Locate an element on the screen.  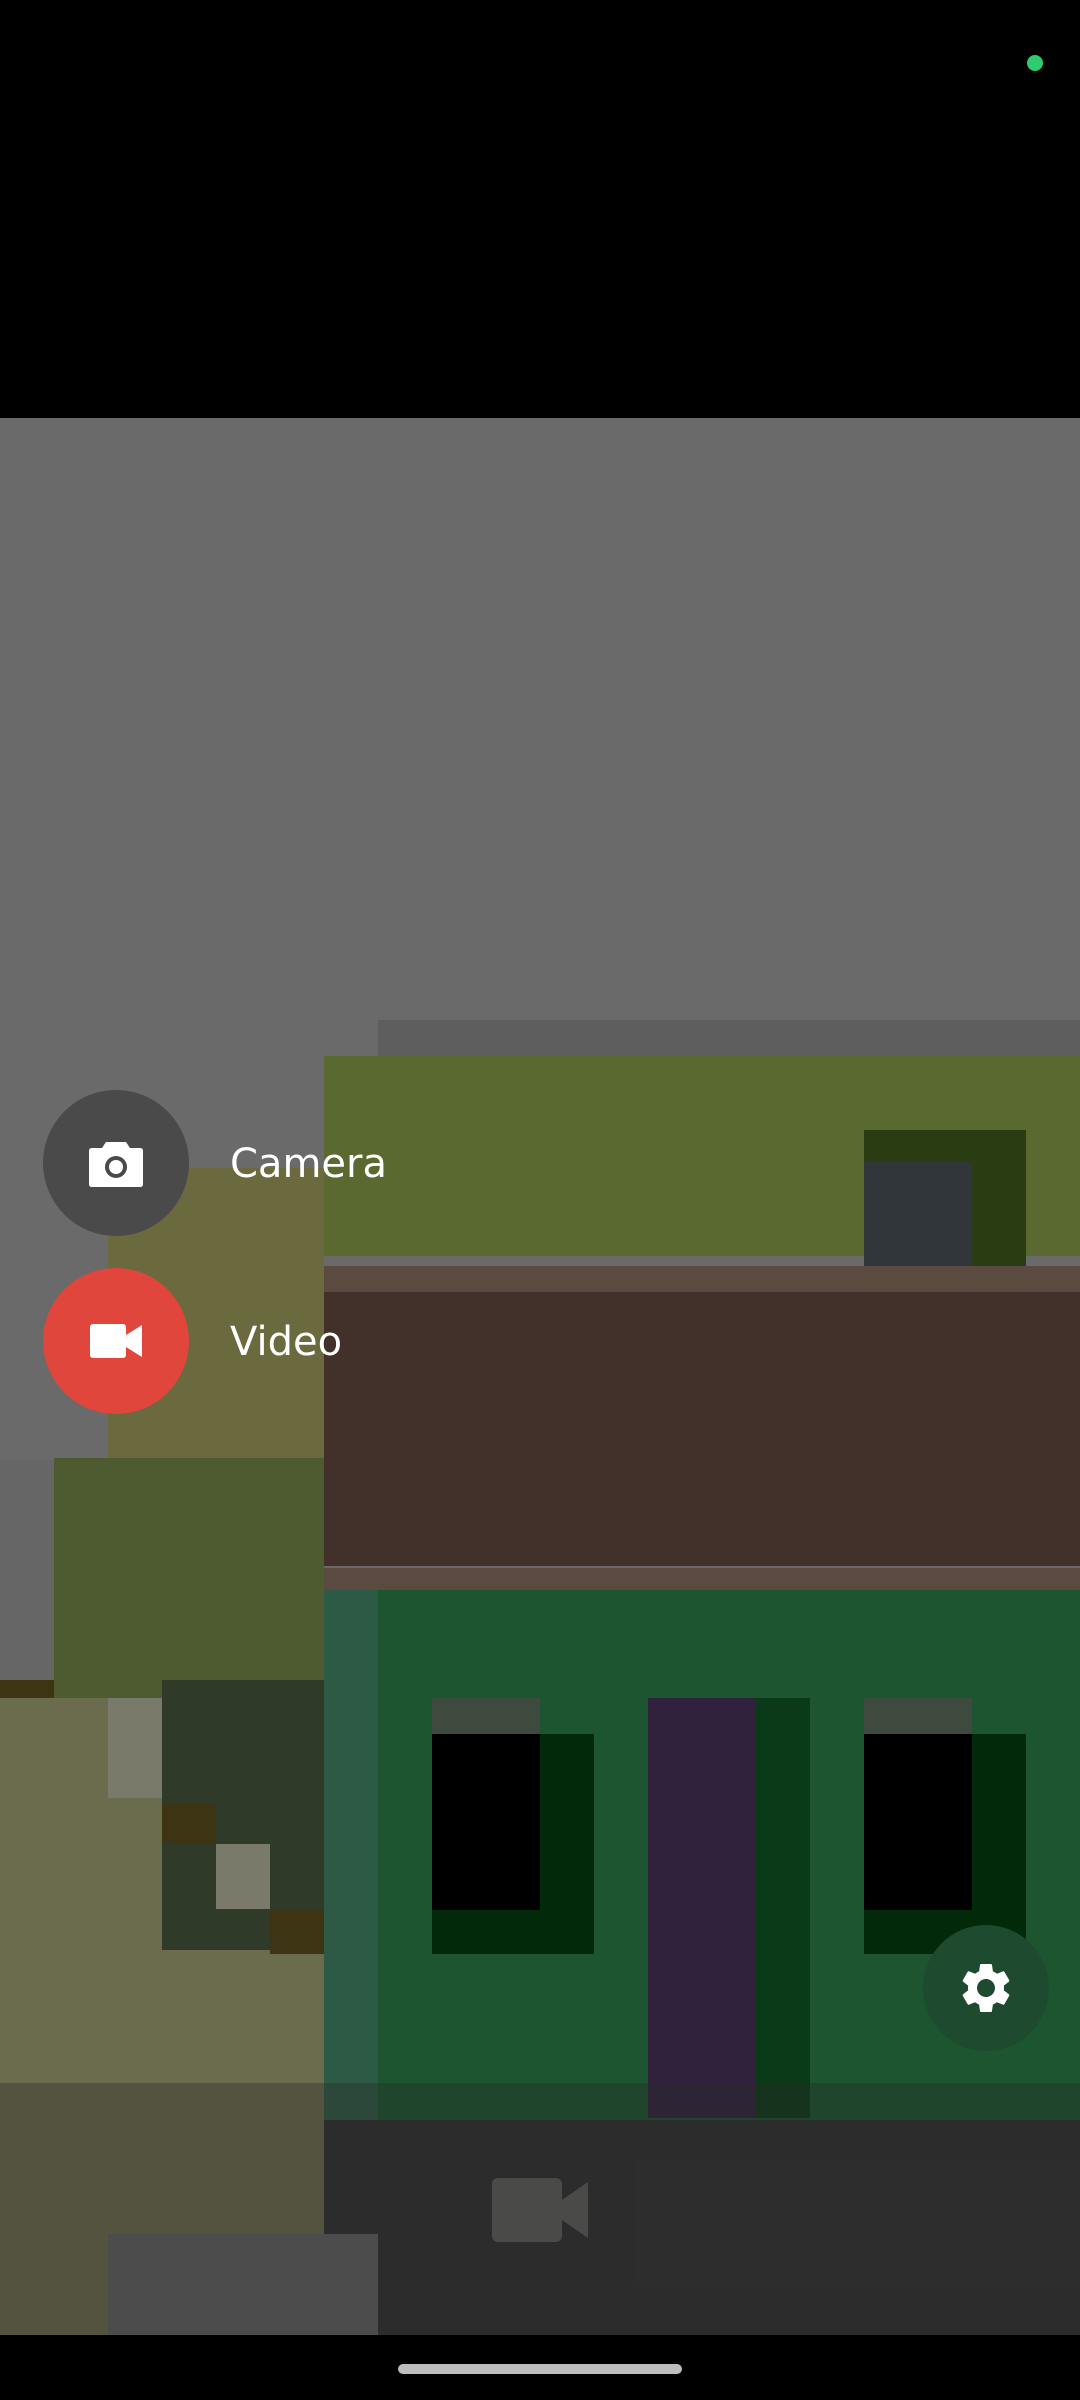
building-wall-shade is located at coordinates (351, 1855).